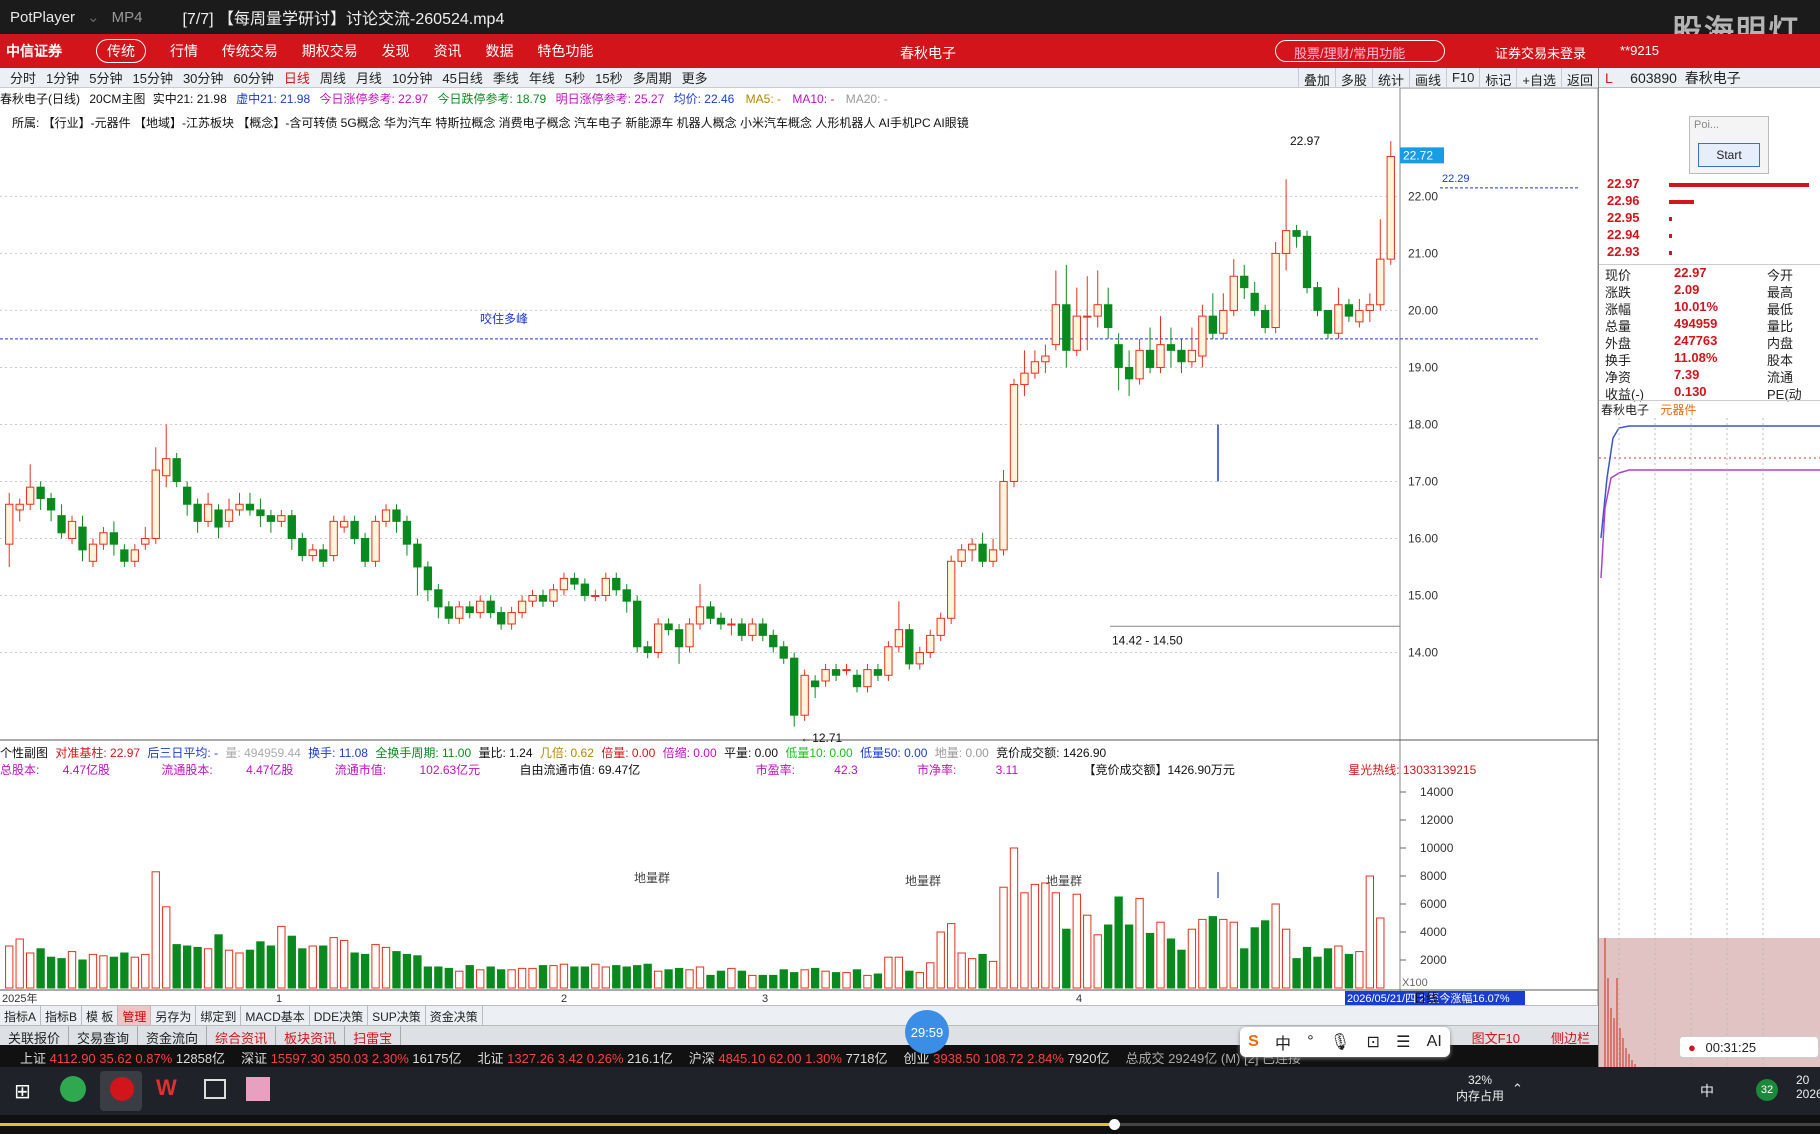 Image resolution: width=1820 pixels, height=1134 pixels. I want to click on ime-skin-icon: ☰, so click(1403, 1042).